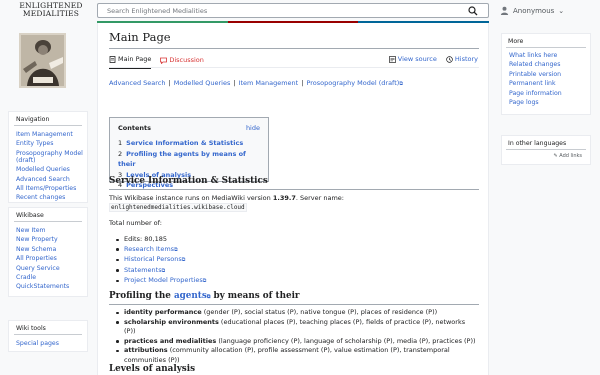 The width and height of the screenshot is (600, 375). Describe the element at coordinates (555, 156) in the screenshot. I see `edit-pencil-icon: ✎` at that location.